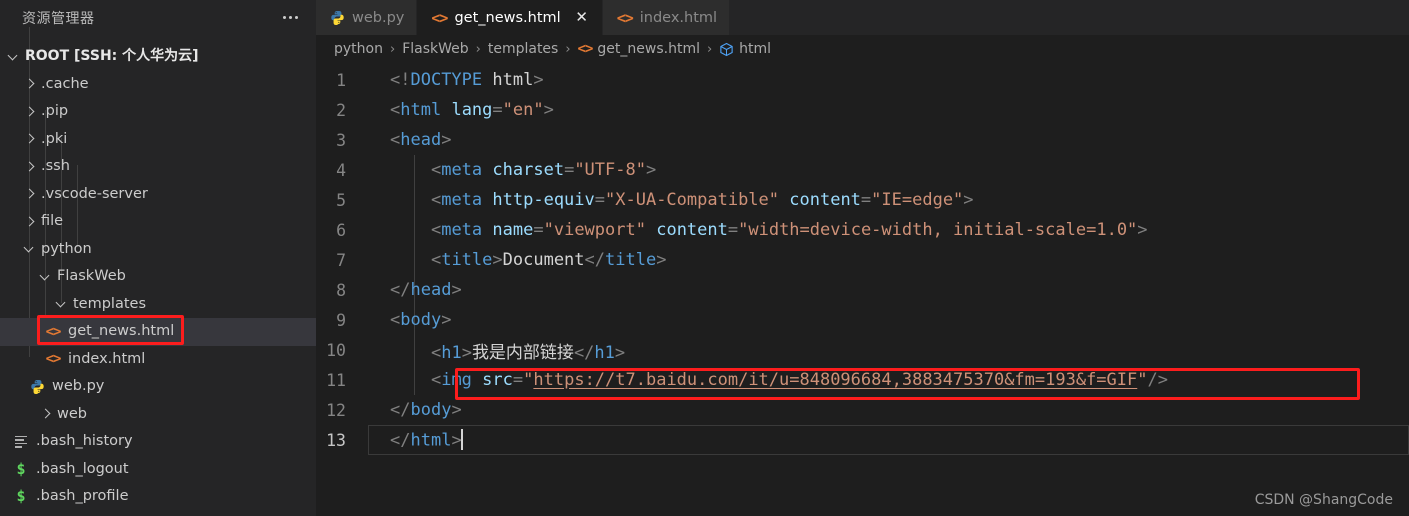 The image size is (1409, 516). What do you see at coordinates (336, 440) in the screenshot?
I see `line-number: 13` at bounding box center [336, 440].